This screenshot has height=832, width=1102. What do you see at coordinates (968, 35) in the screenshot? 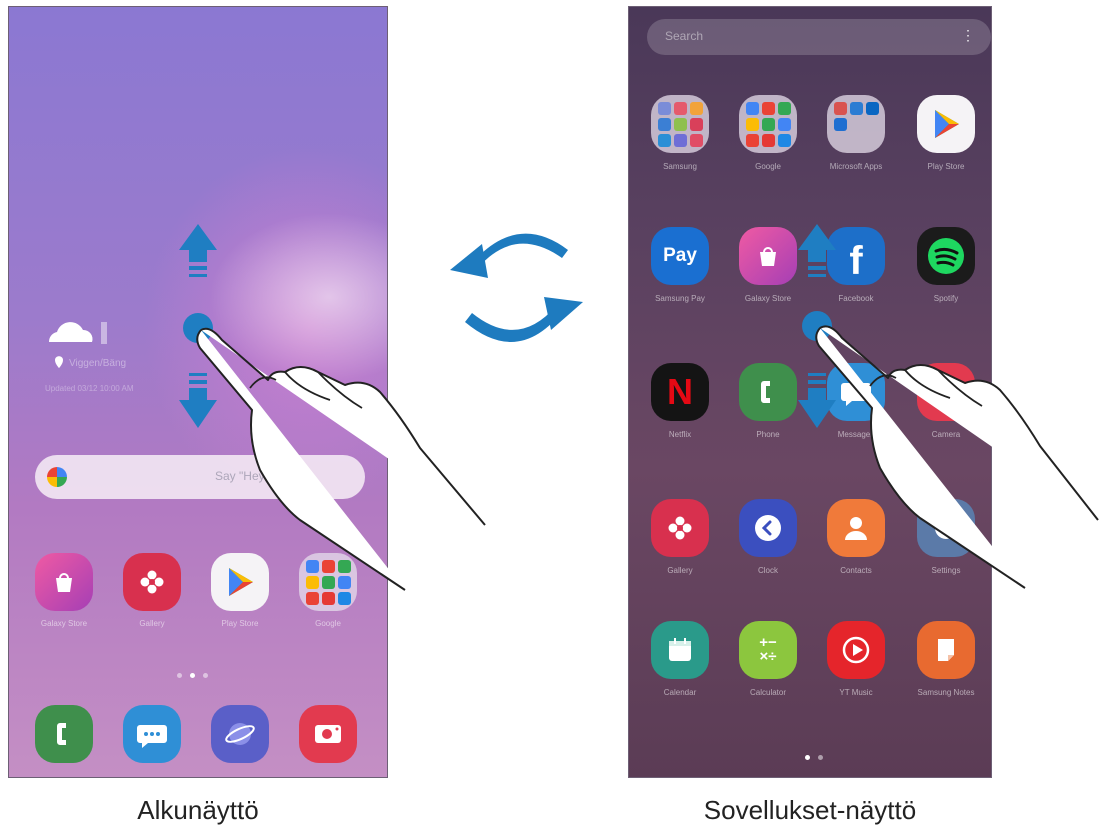
I see `more-options-icon: ⋮` at bounding box center [968, 35].